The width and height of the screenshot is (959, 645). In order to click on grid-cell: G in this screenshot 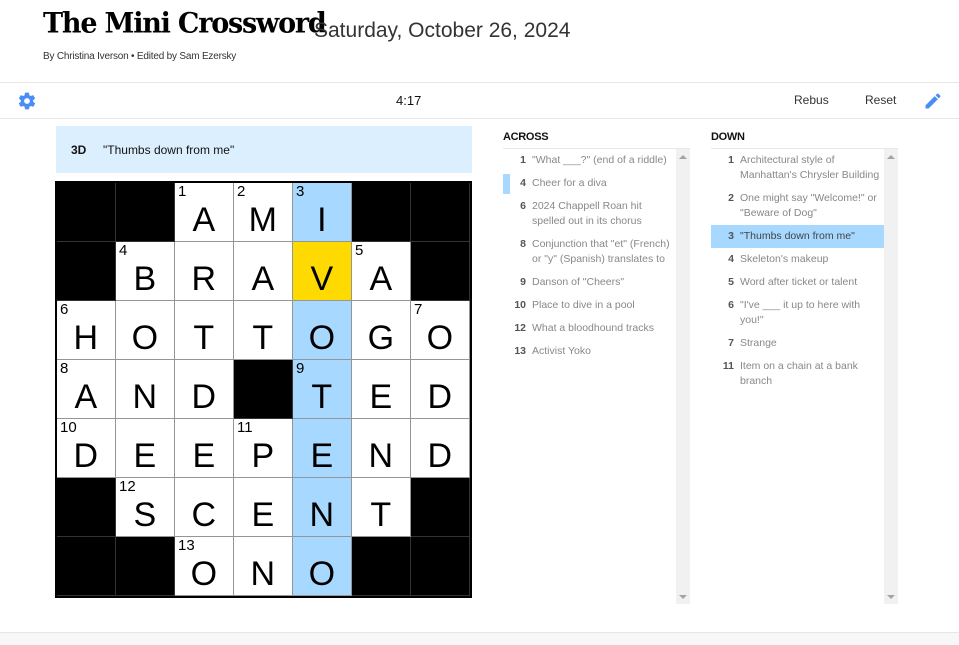, I will do `click(381, 330)`.